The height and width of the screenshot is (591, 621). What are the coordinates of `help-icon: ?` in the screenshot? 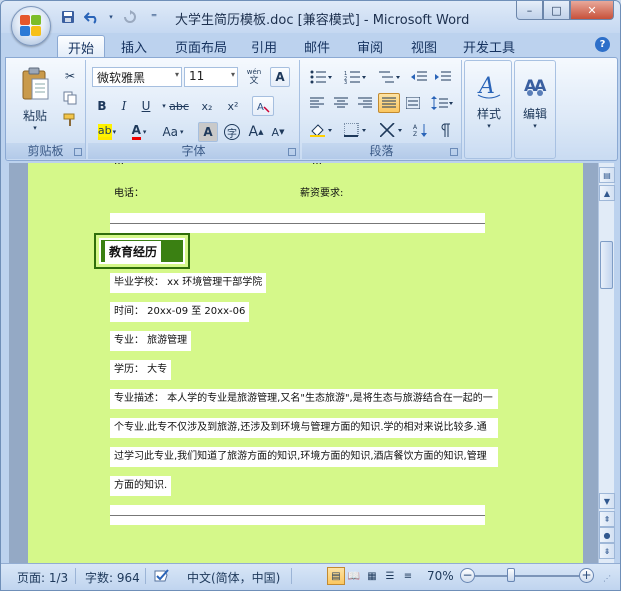 It's located at (602, 44).